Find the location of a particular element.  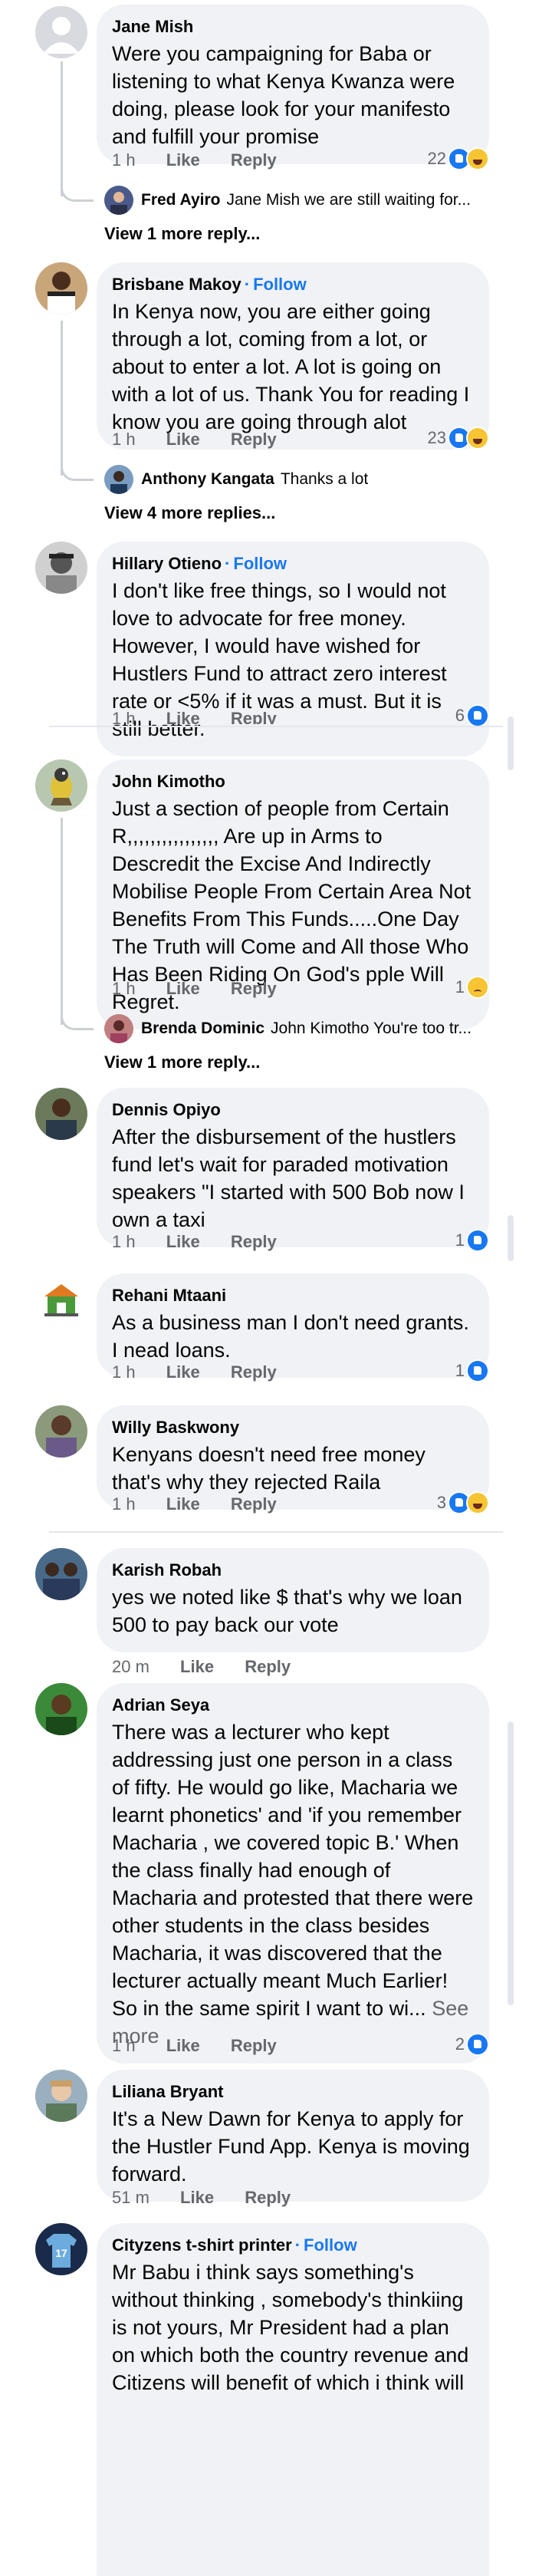

reaction-summary: 3 is located at coordinates (463, 1502).